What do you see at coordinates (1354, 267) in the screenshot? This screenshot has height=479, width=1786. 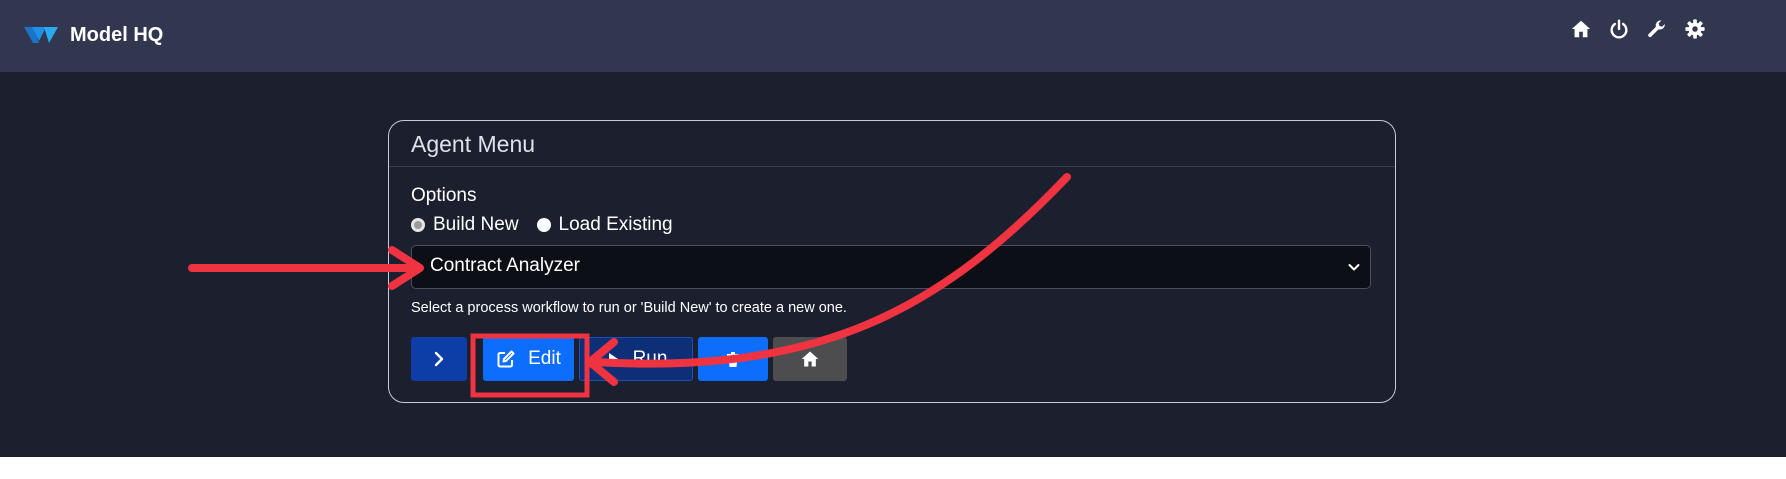 I see `chevron-down-icon` at bounding box center [1354, 267].